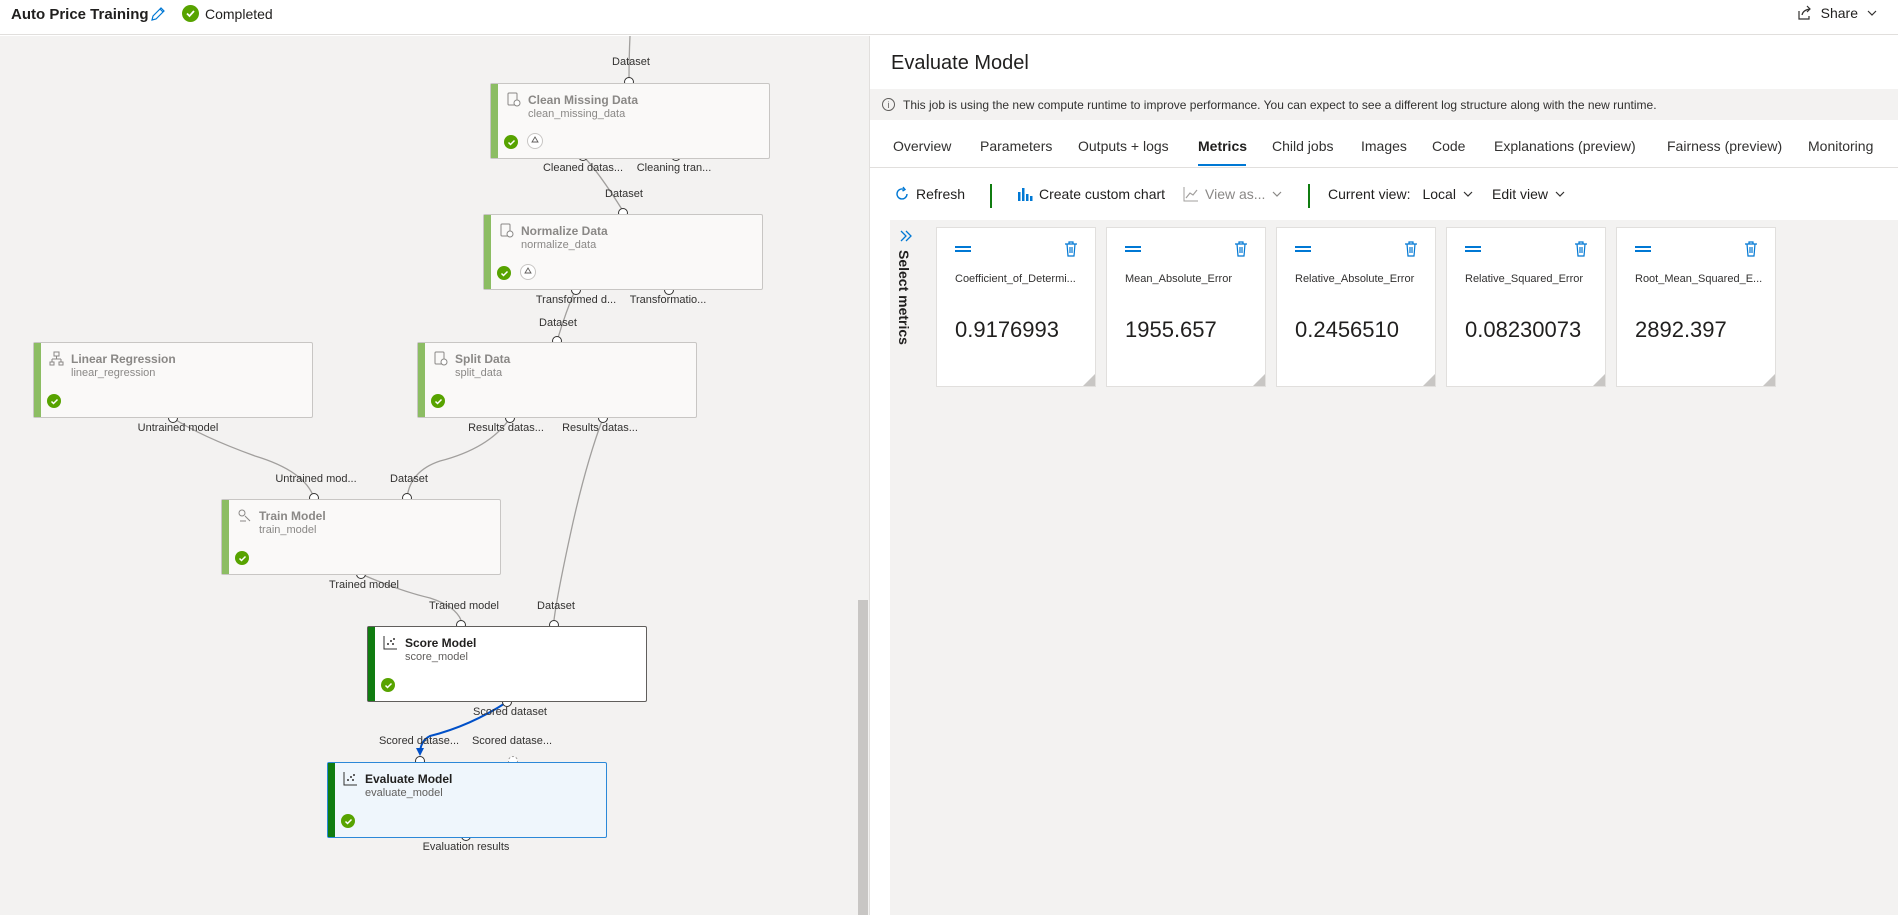 This screenshot has height=915, width=1898. What do you see at coordinates (888, 104) in the screenshot?
I see `info-icon: i` at bounding box center [888, 104].